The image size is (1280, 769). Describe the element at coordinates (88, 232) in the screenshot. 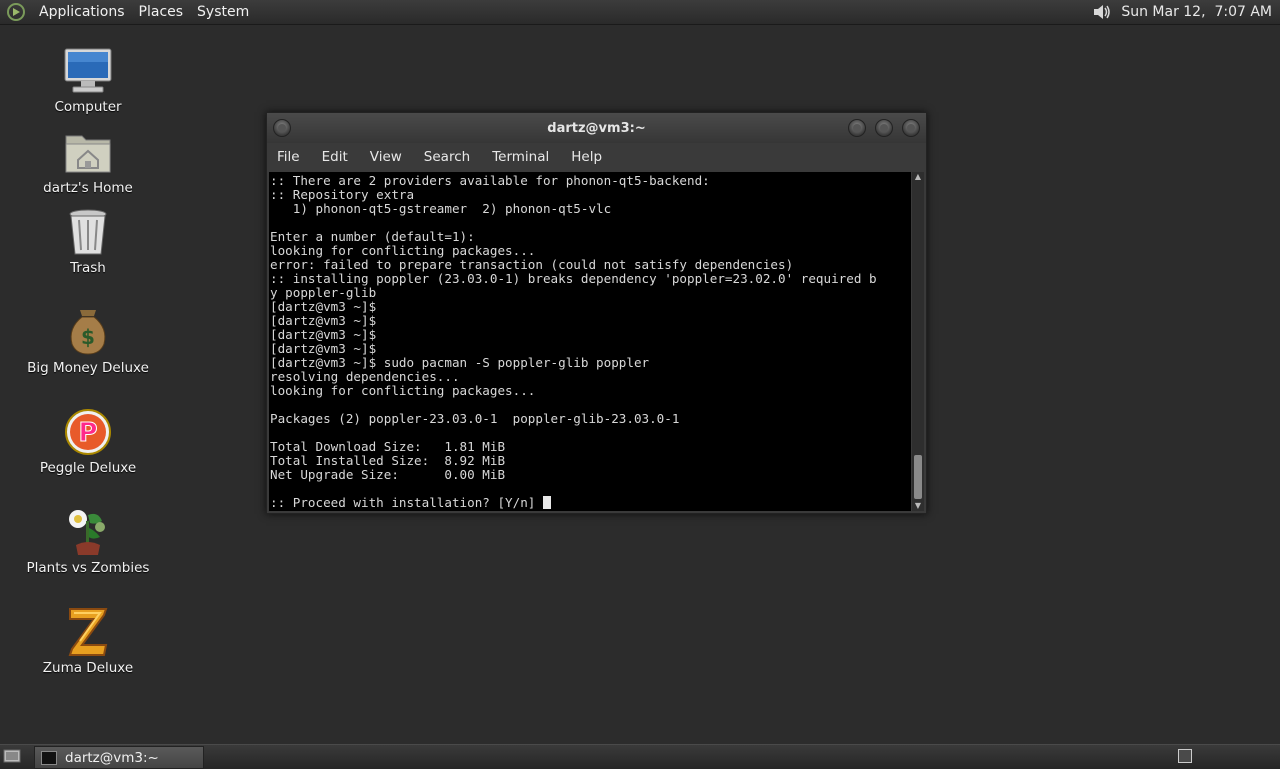

I see `trash-icon` at that location.